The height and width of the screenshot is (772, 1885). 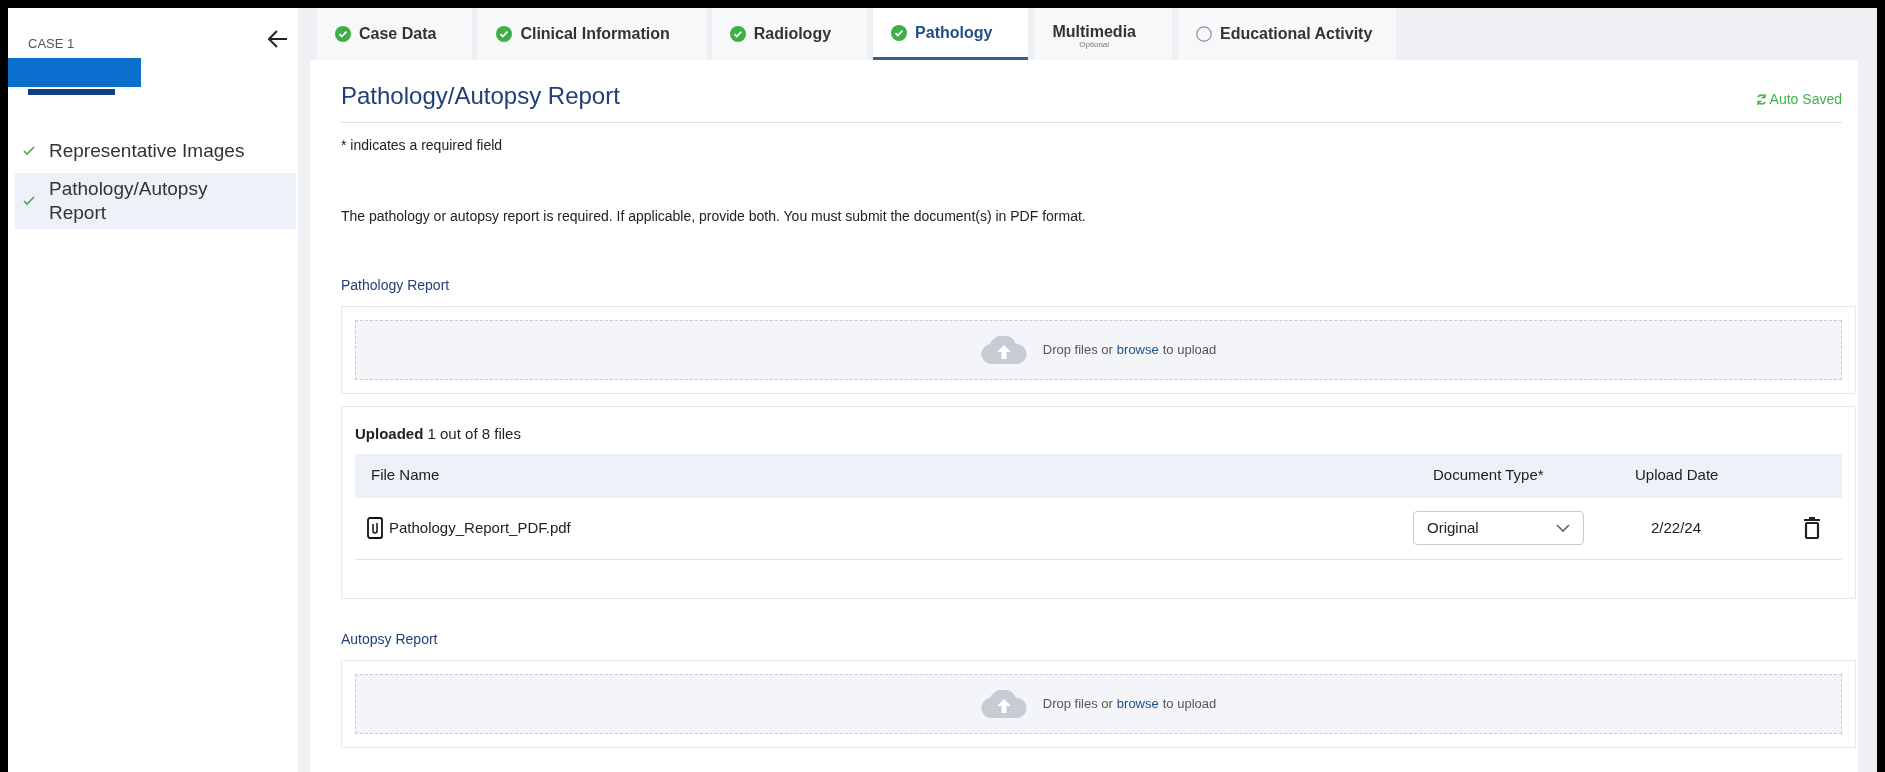 I want to click on tab: Radiology, so click(x=789, y=34).